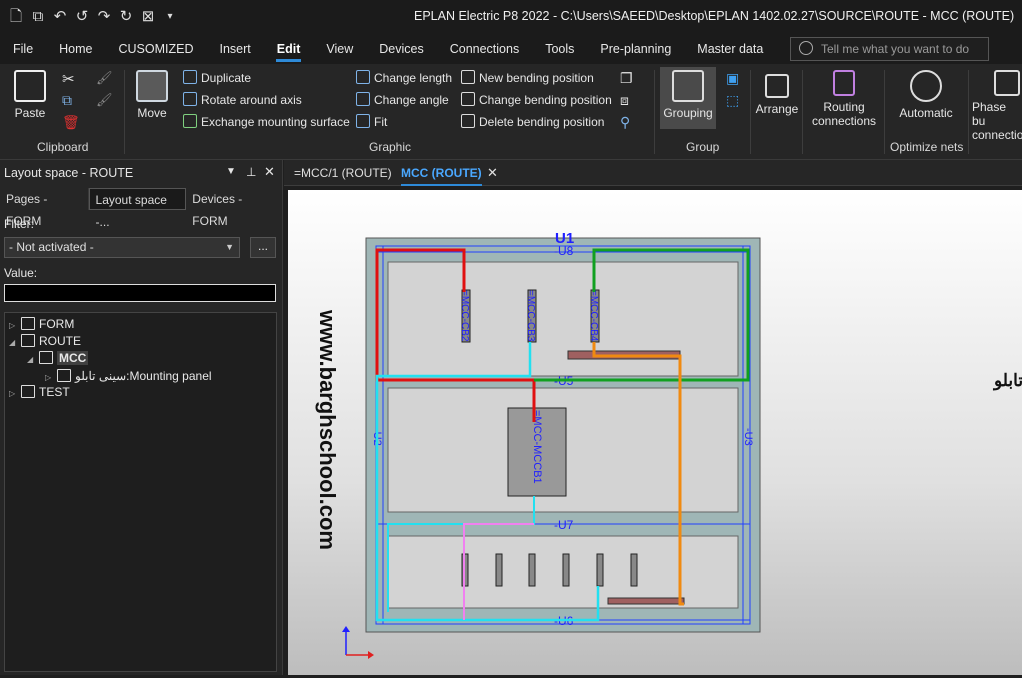 This screenshot has height=678, width=1022. Describe the element at coordinates (703, 147) in the screenshot. I see `group-group-label: Group` at that location.